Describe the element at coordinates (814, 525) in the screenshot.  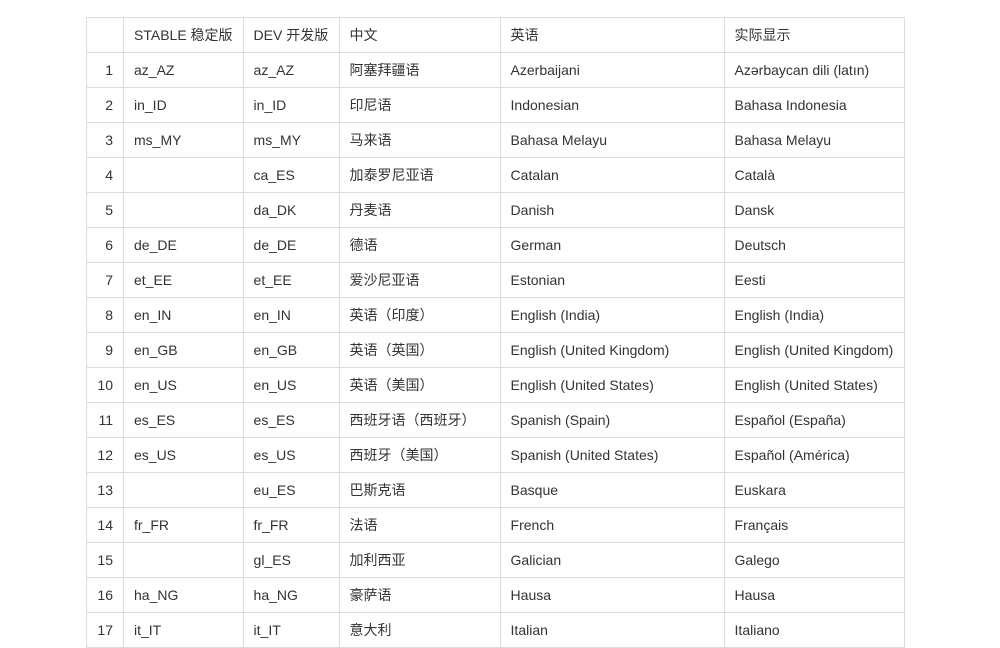
I see `display-name-cell: Français` at that location.